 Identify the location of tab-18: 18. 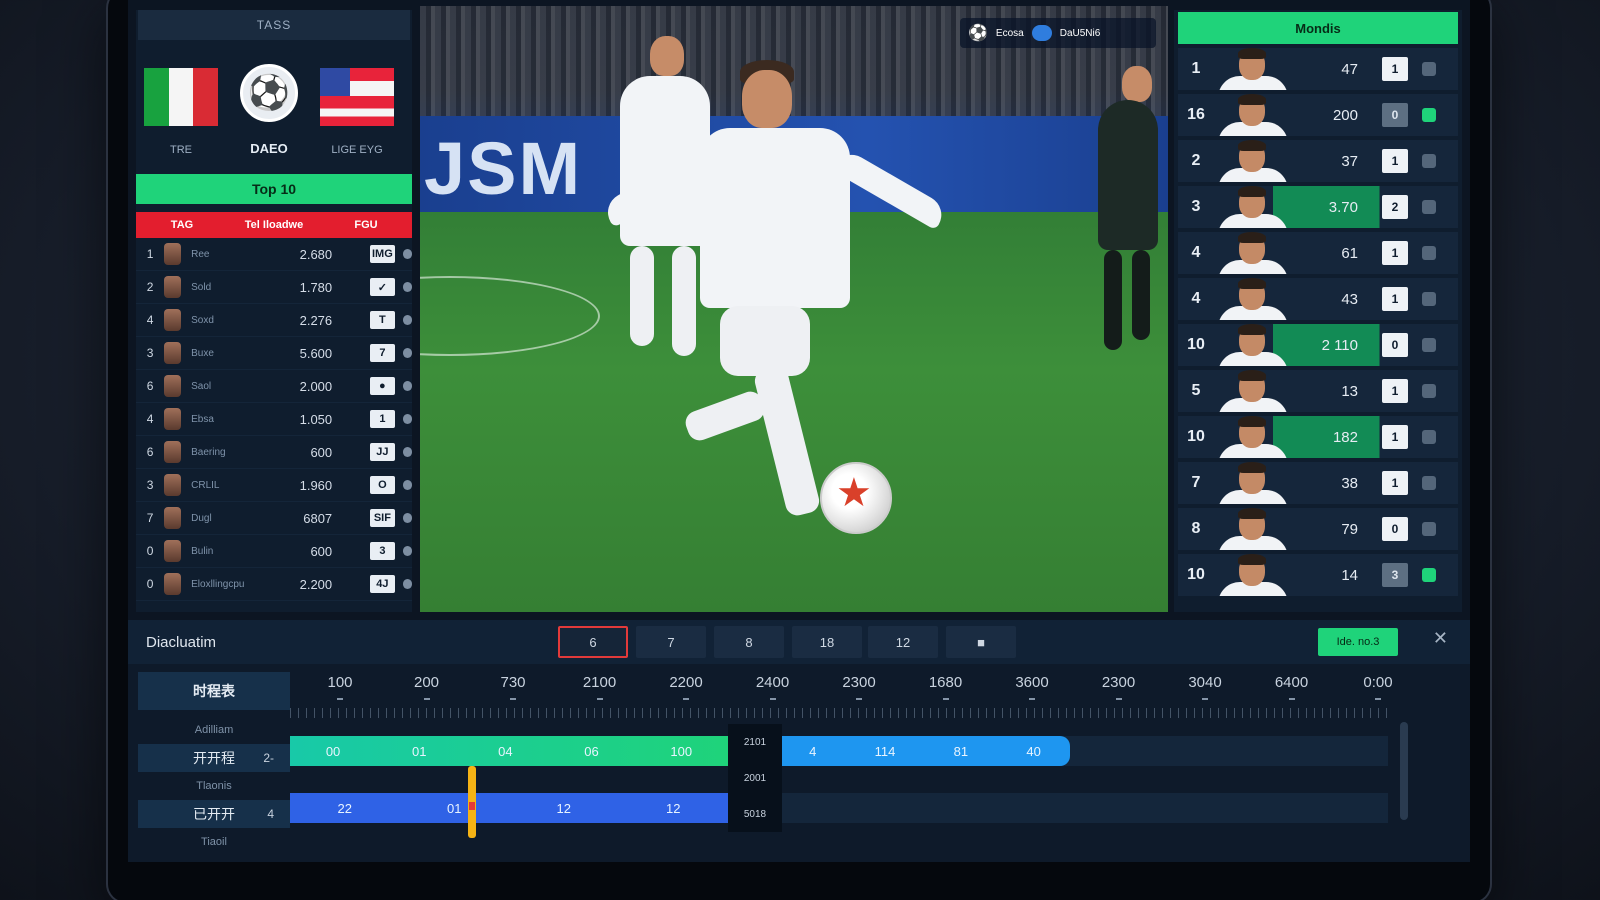
(827, 642).